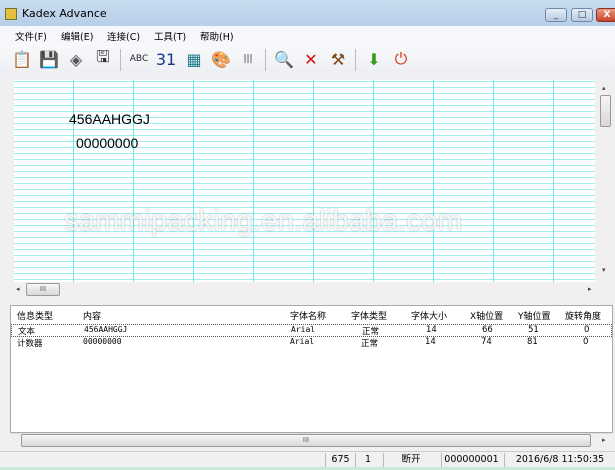  I want to click on column-header: X轴位置, so click(486, 315).